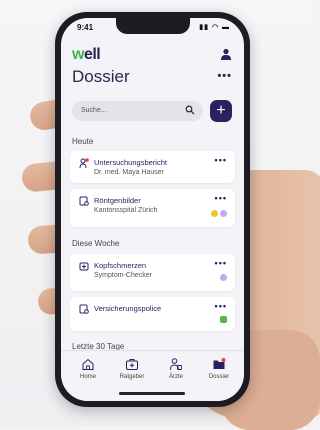 The width and height of the screenshot is (320, 430). I want to click on card-kopfschmerzen: Kopfschmerzen Symptom-Checker •••, so click(152, 272).